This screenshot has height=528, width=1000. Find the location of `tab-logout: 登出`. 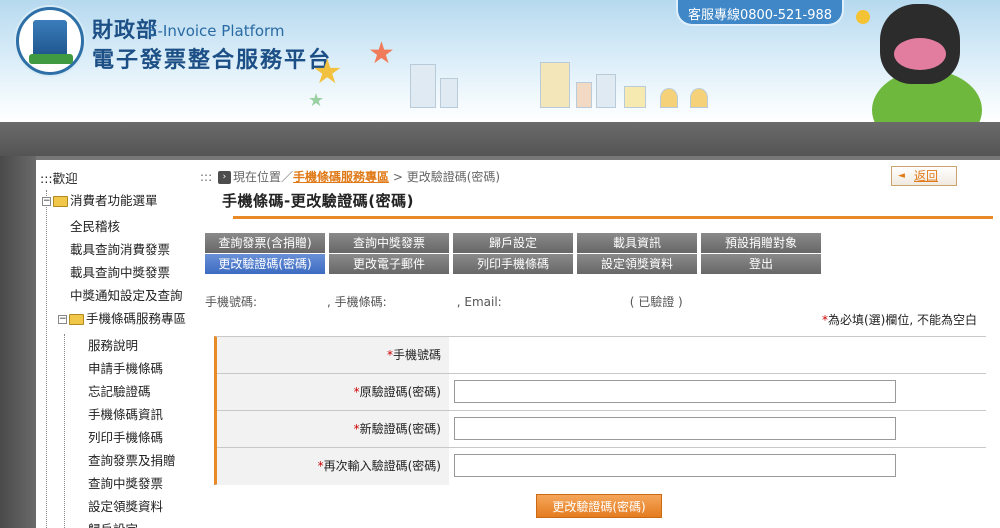

tab-logout: 登出 is located at coordinates (761, 264).